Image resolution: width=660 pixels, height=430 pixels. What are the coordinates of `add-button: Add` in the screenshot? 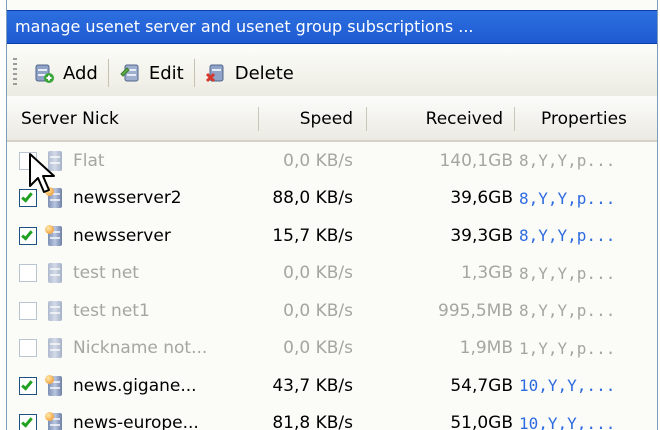 It's located at (65, 73).